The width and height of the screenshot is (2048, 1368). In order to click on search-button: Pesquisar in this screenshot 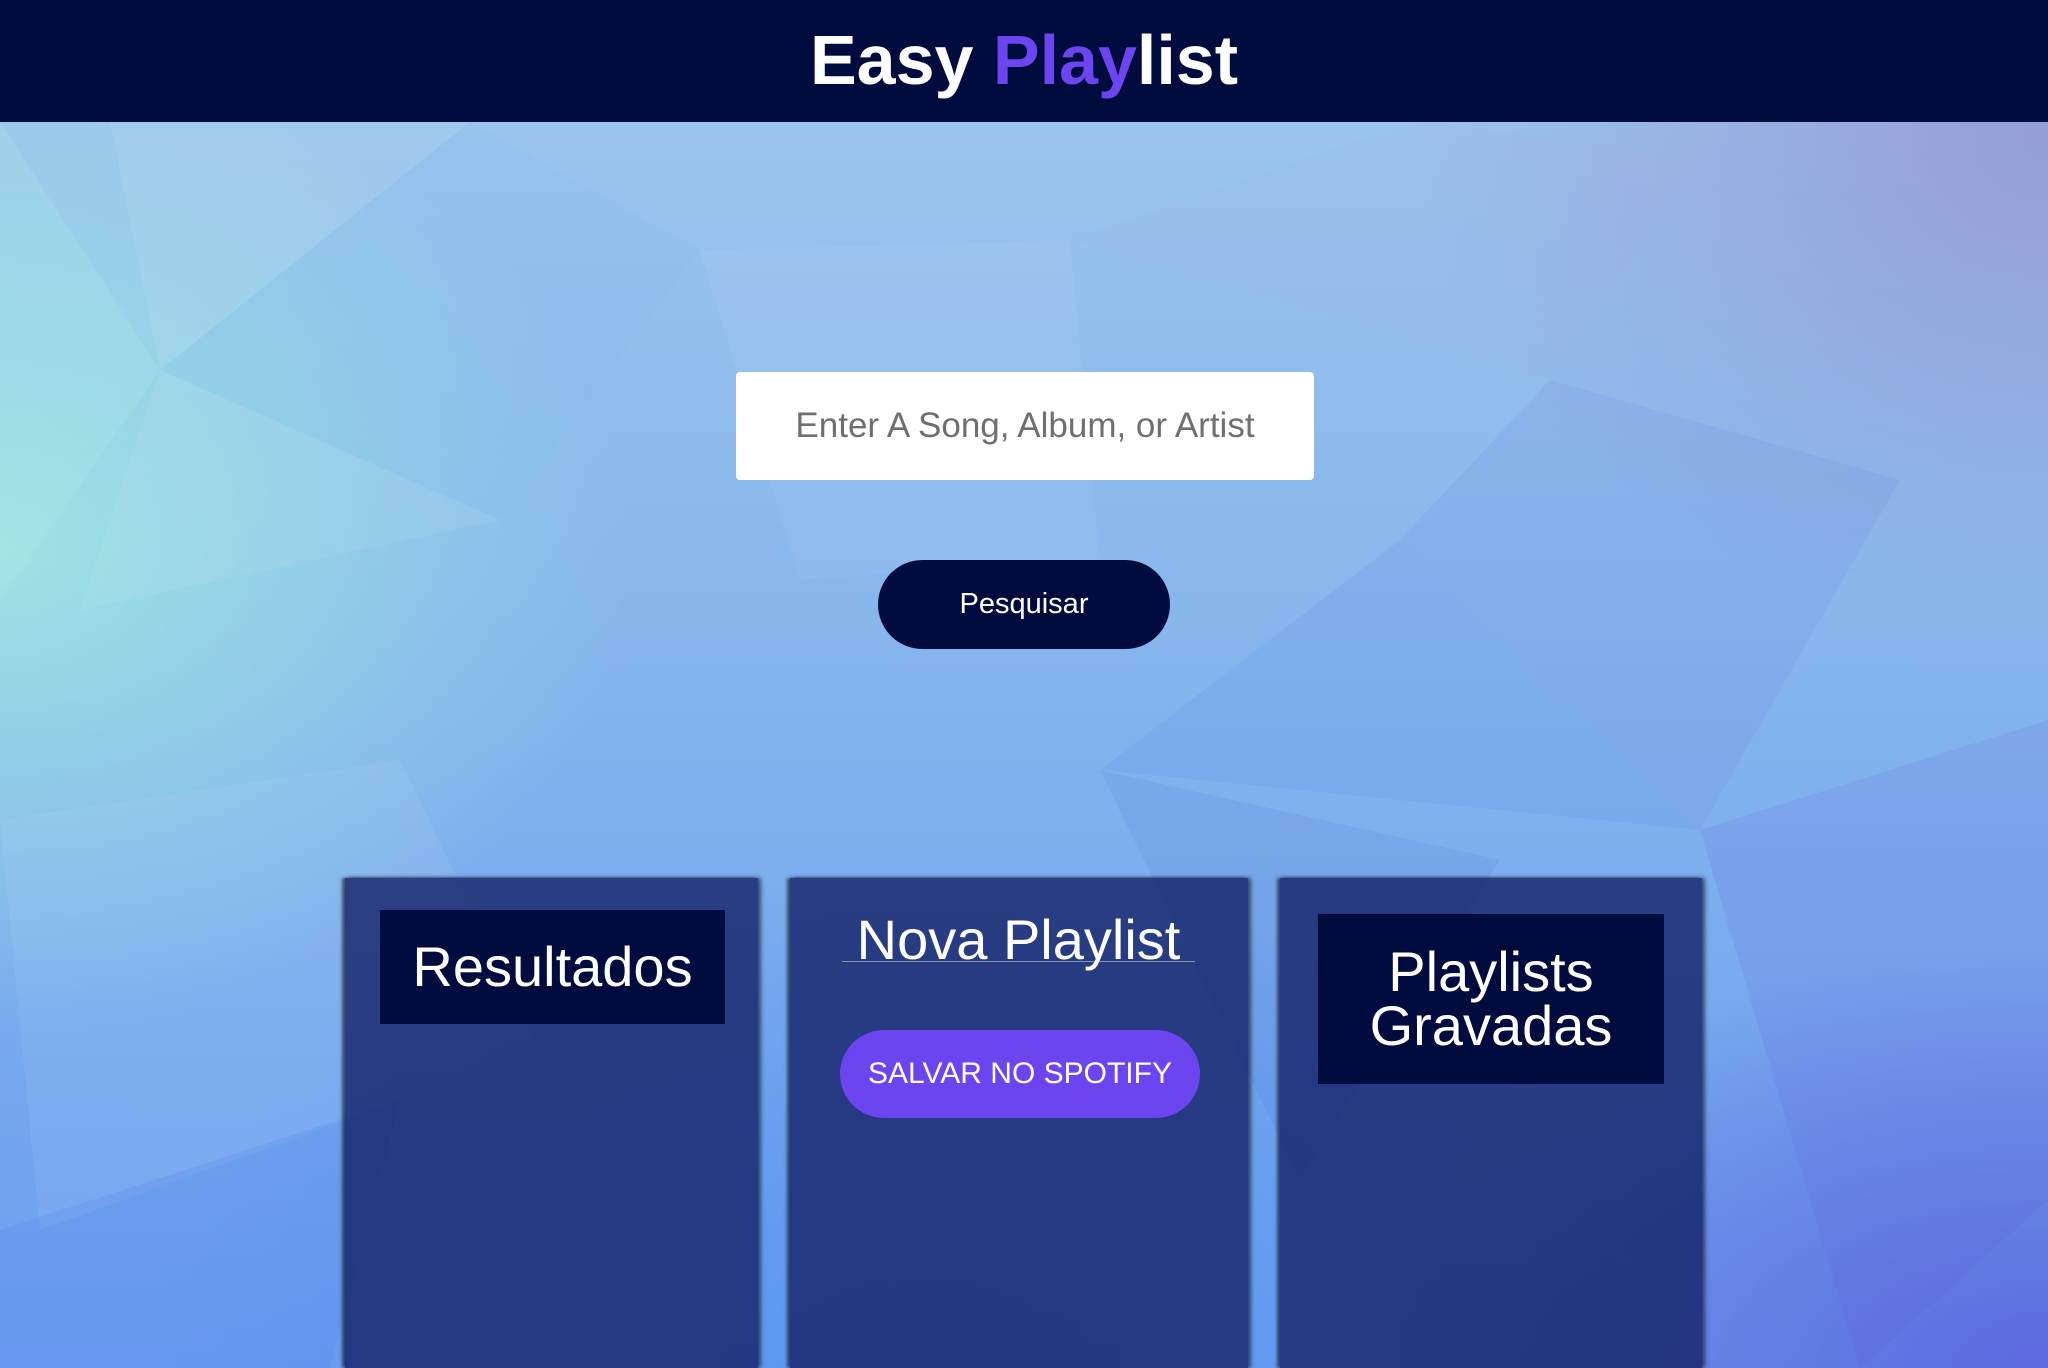, I will do `click(1024, 604)`.